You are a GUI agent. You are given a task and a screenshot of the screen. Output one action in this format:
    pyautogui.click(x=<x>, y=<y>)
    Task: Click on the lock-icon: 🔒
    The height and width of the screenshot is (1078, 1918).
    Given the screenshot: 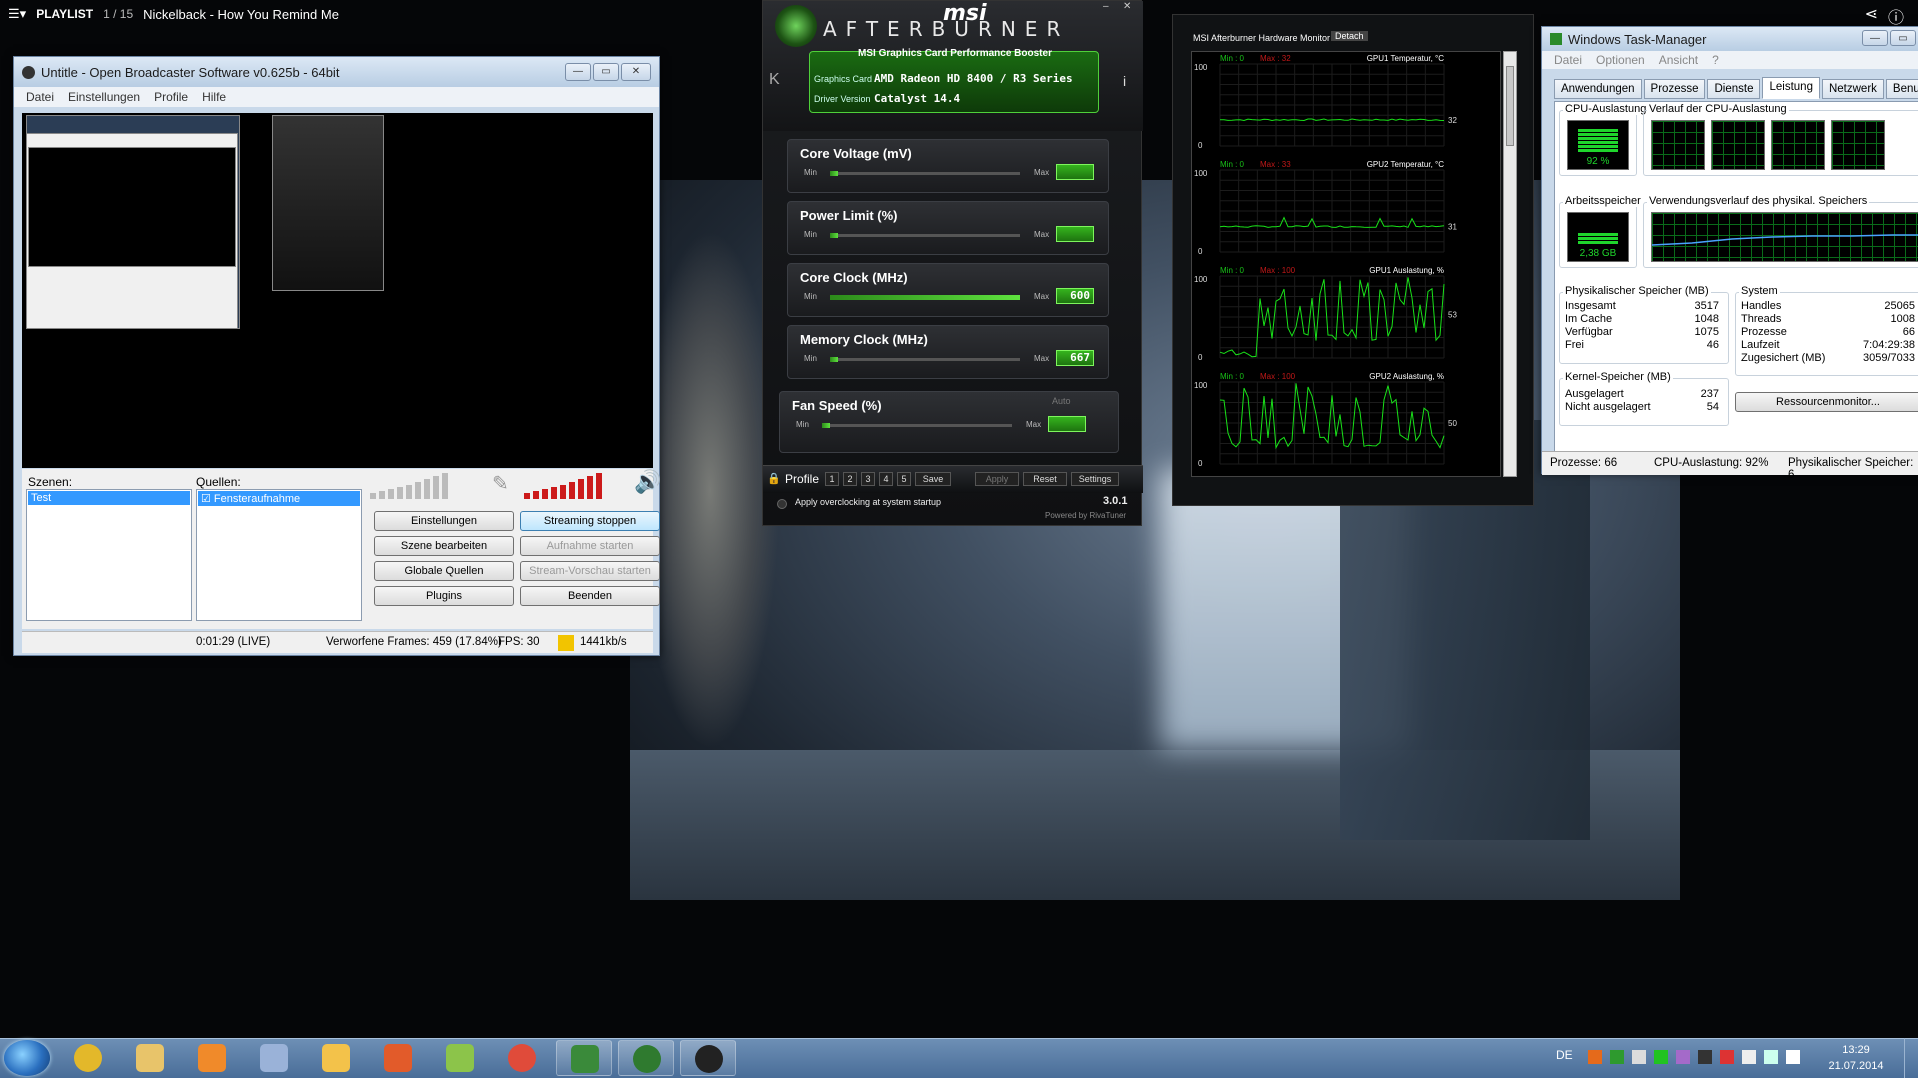 What is the action you would take?
    pyautogui.click(x=774, y=478)
    